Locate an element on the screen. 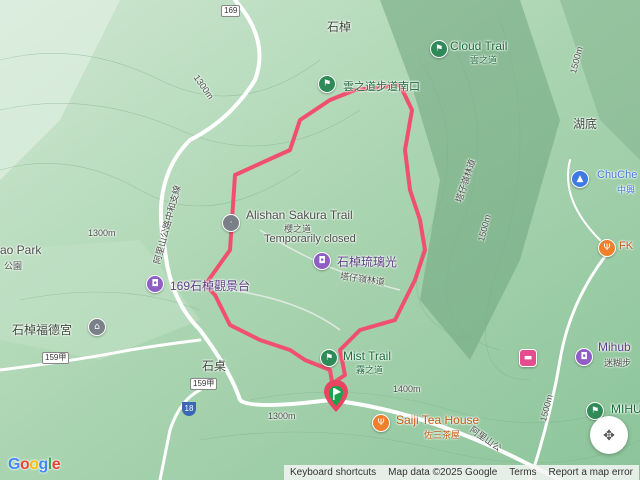  label-shizhuo: 石桌 is located at coordinates (214, 366).